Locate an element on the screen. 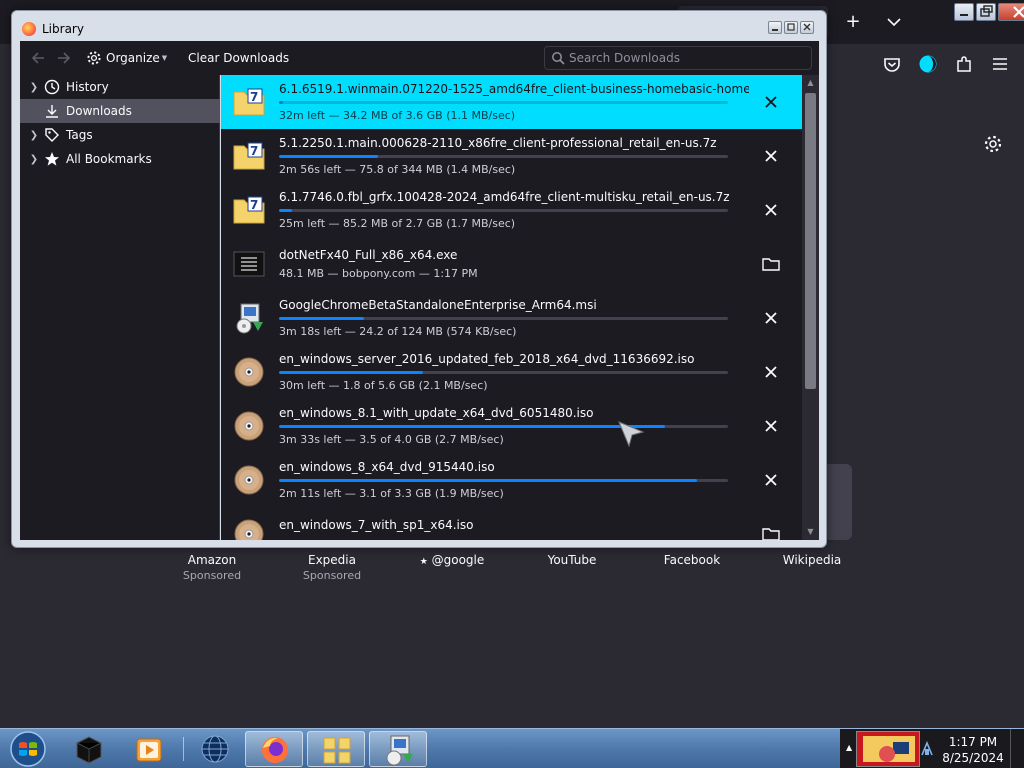 The image size is (1024, 768). sidebar-item-downloads: Downloads is located at coordinates (120, 111).